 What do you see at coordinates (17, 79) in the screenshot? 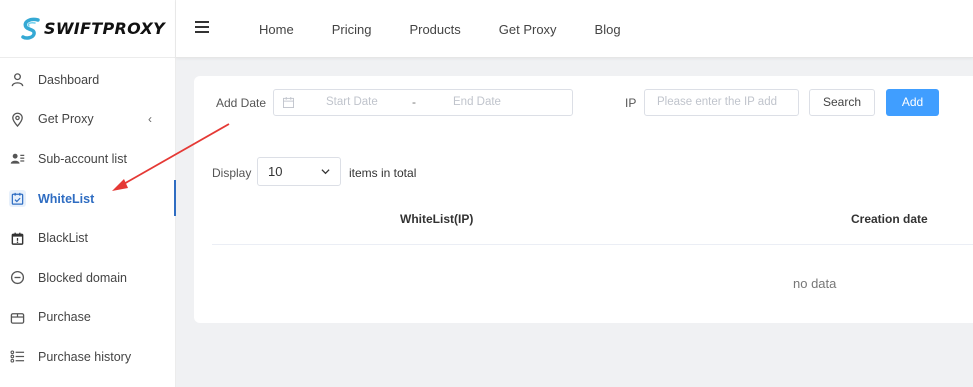
I see `user-icon` at bounding box center [17, 79].